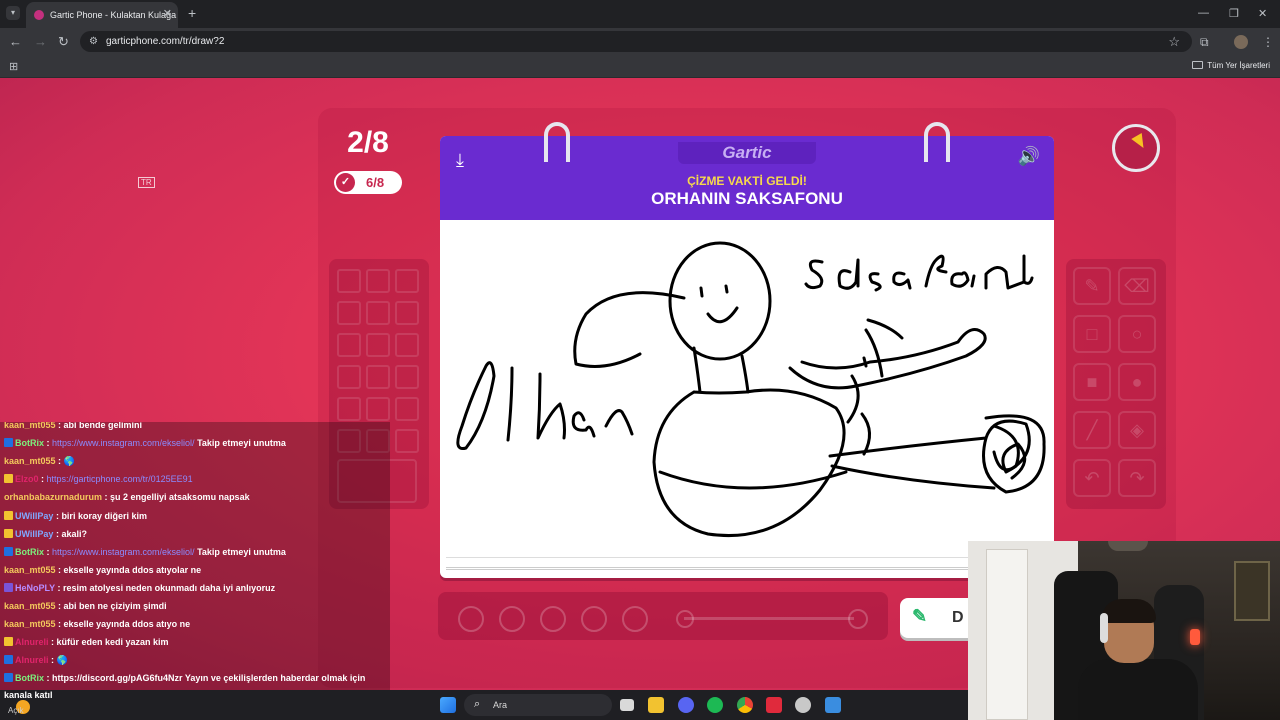 Image resolution: width=1280 pixels, height=720 pixels. Describe the element at coordinates (167, 13) in the screenshot. I see `close-tab-icon: ✕` at that location.